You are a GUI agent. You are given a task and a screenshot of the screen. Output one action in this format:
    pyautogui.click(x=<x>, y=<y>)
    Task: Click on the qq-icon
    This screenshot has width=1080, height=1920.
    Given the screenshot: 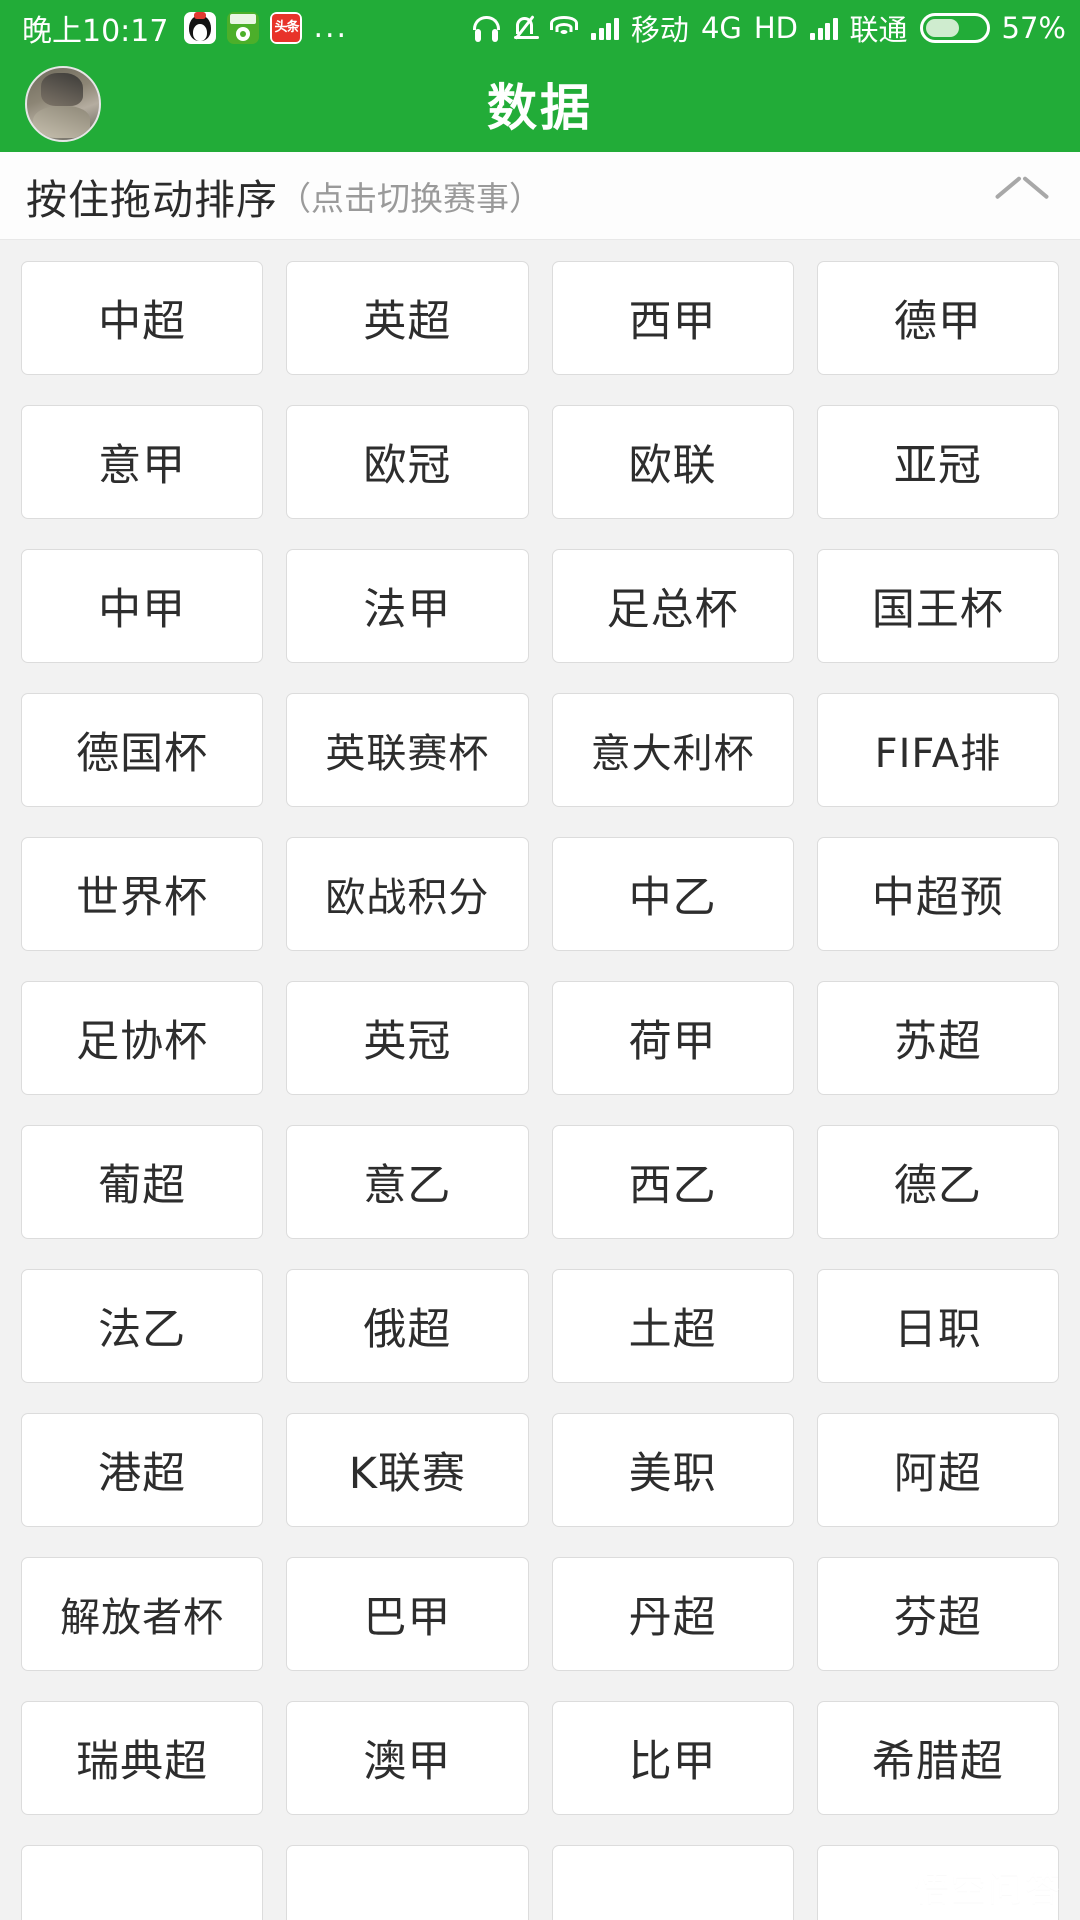 What is the action you would take?
    pyautogui.click(x=200, y=27)
    